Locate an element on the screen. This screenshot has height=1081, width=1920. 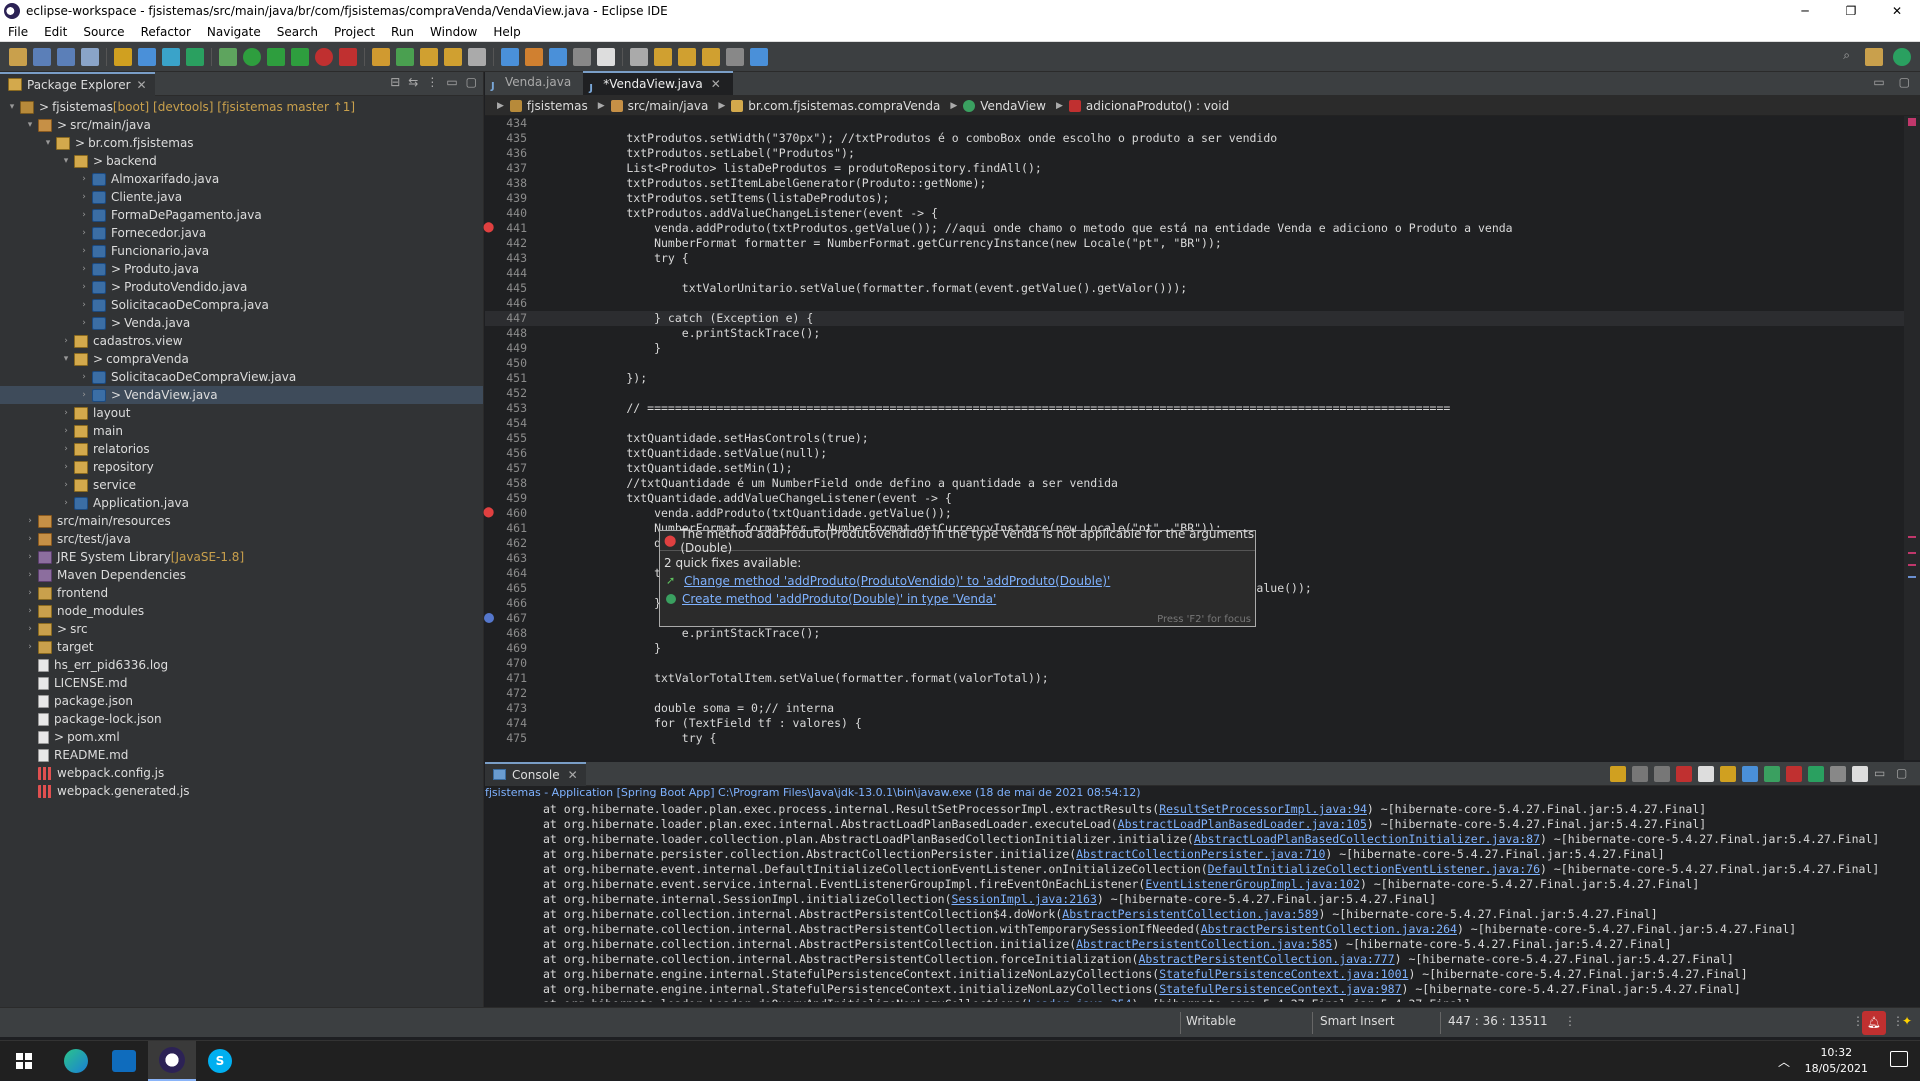
save-all-icon is located at coordinates (66, 56).